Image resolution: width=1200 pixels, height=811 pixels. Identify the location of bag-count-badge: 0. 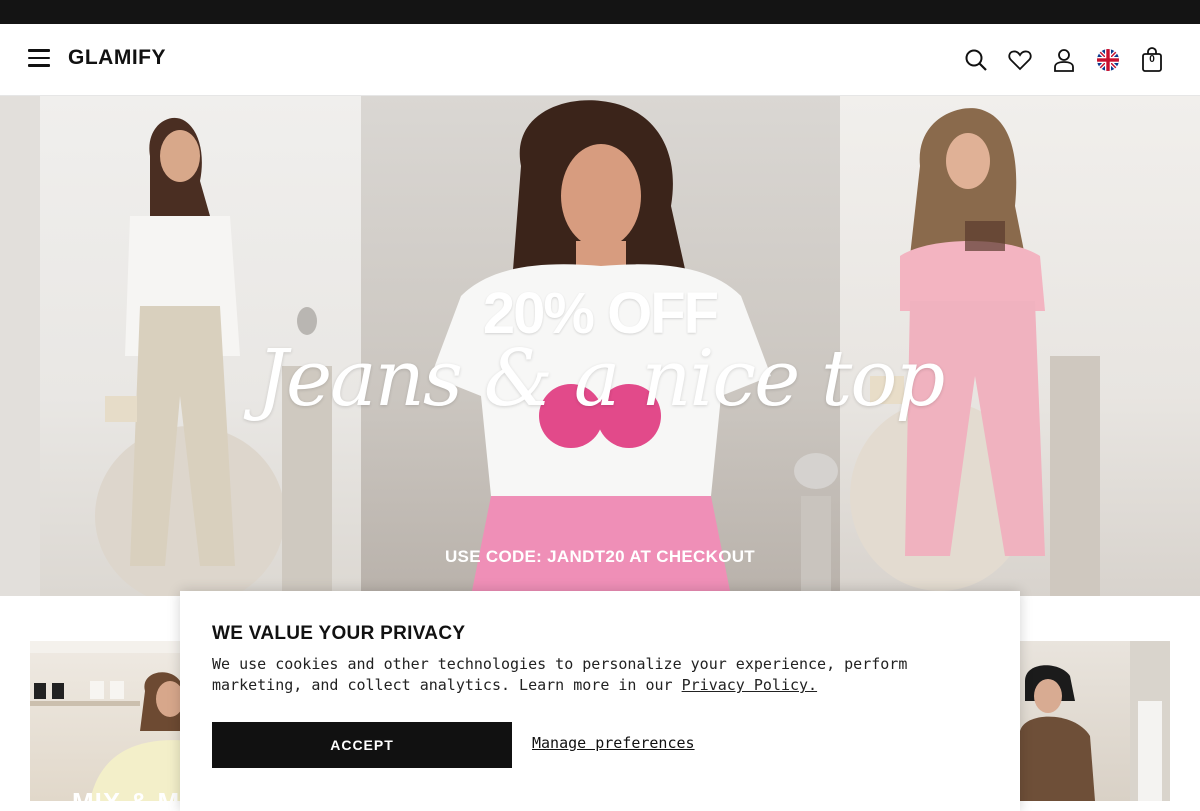
(1152, 59).